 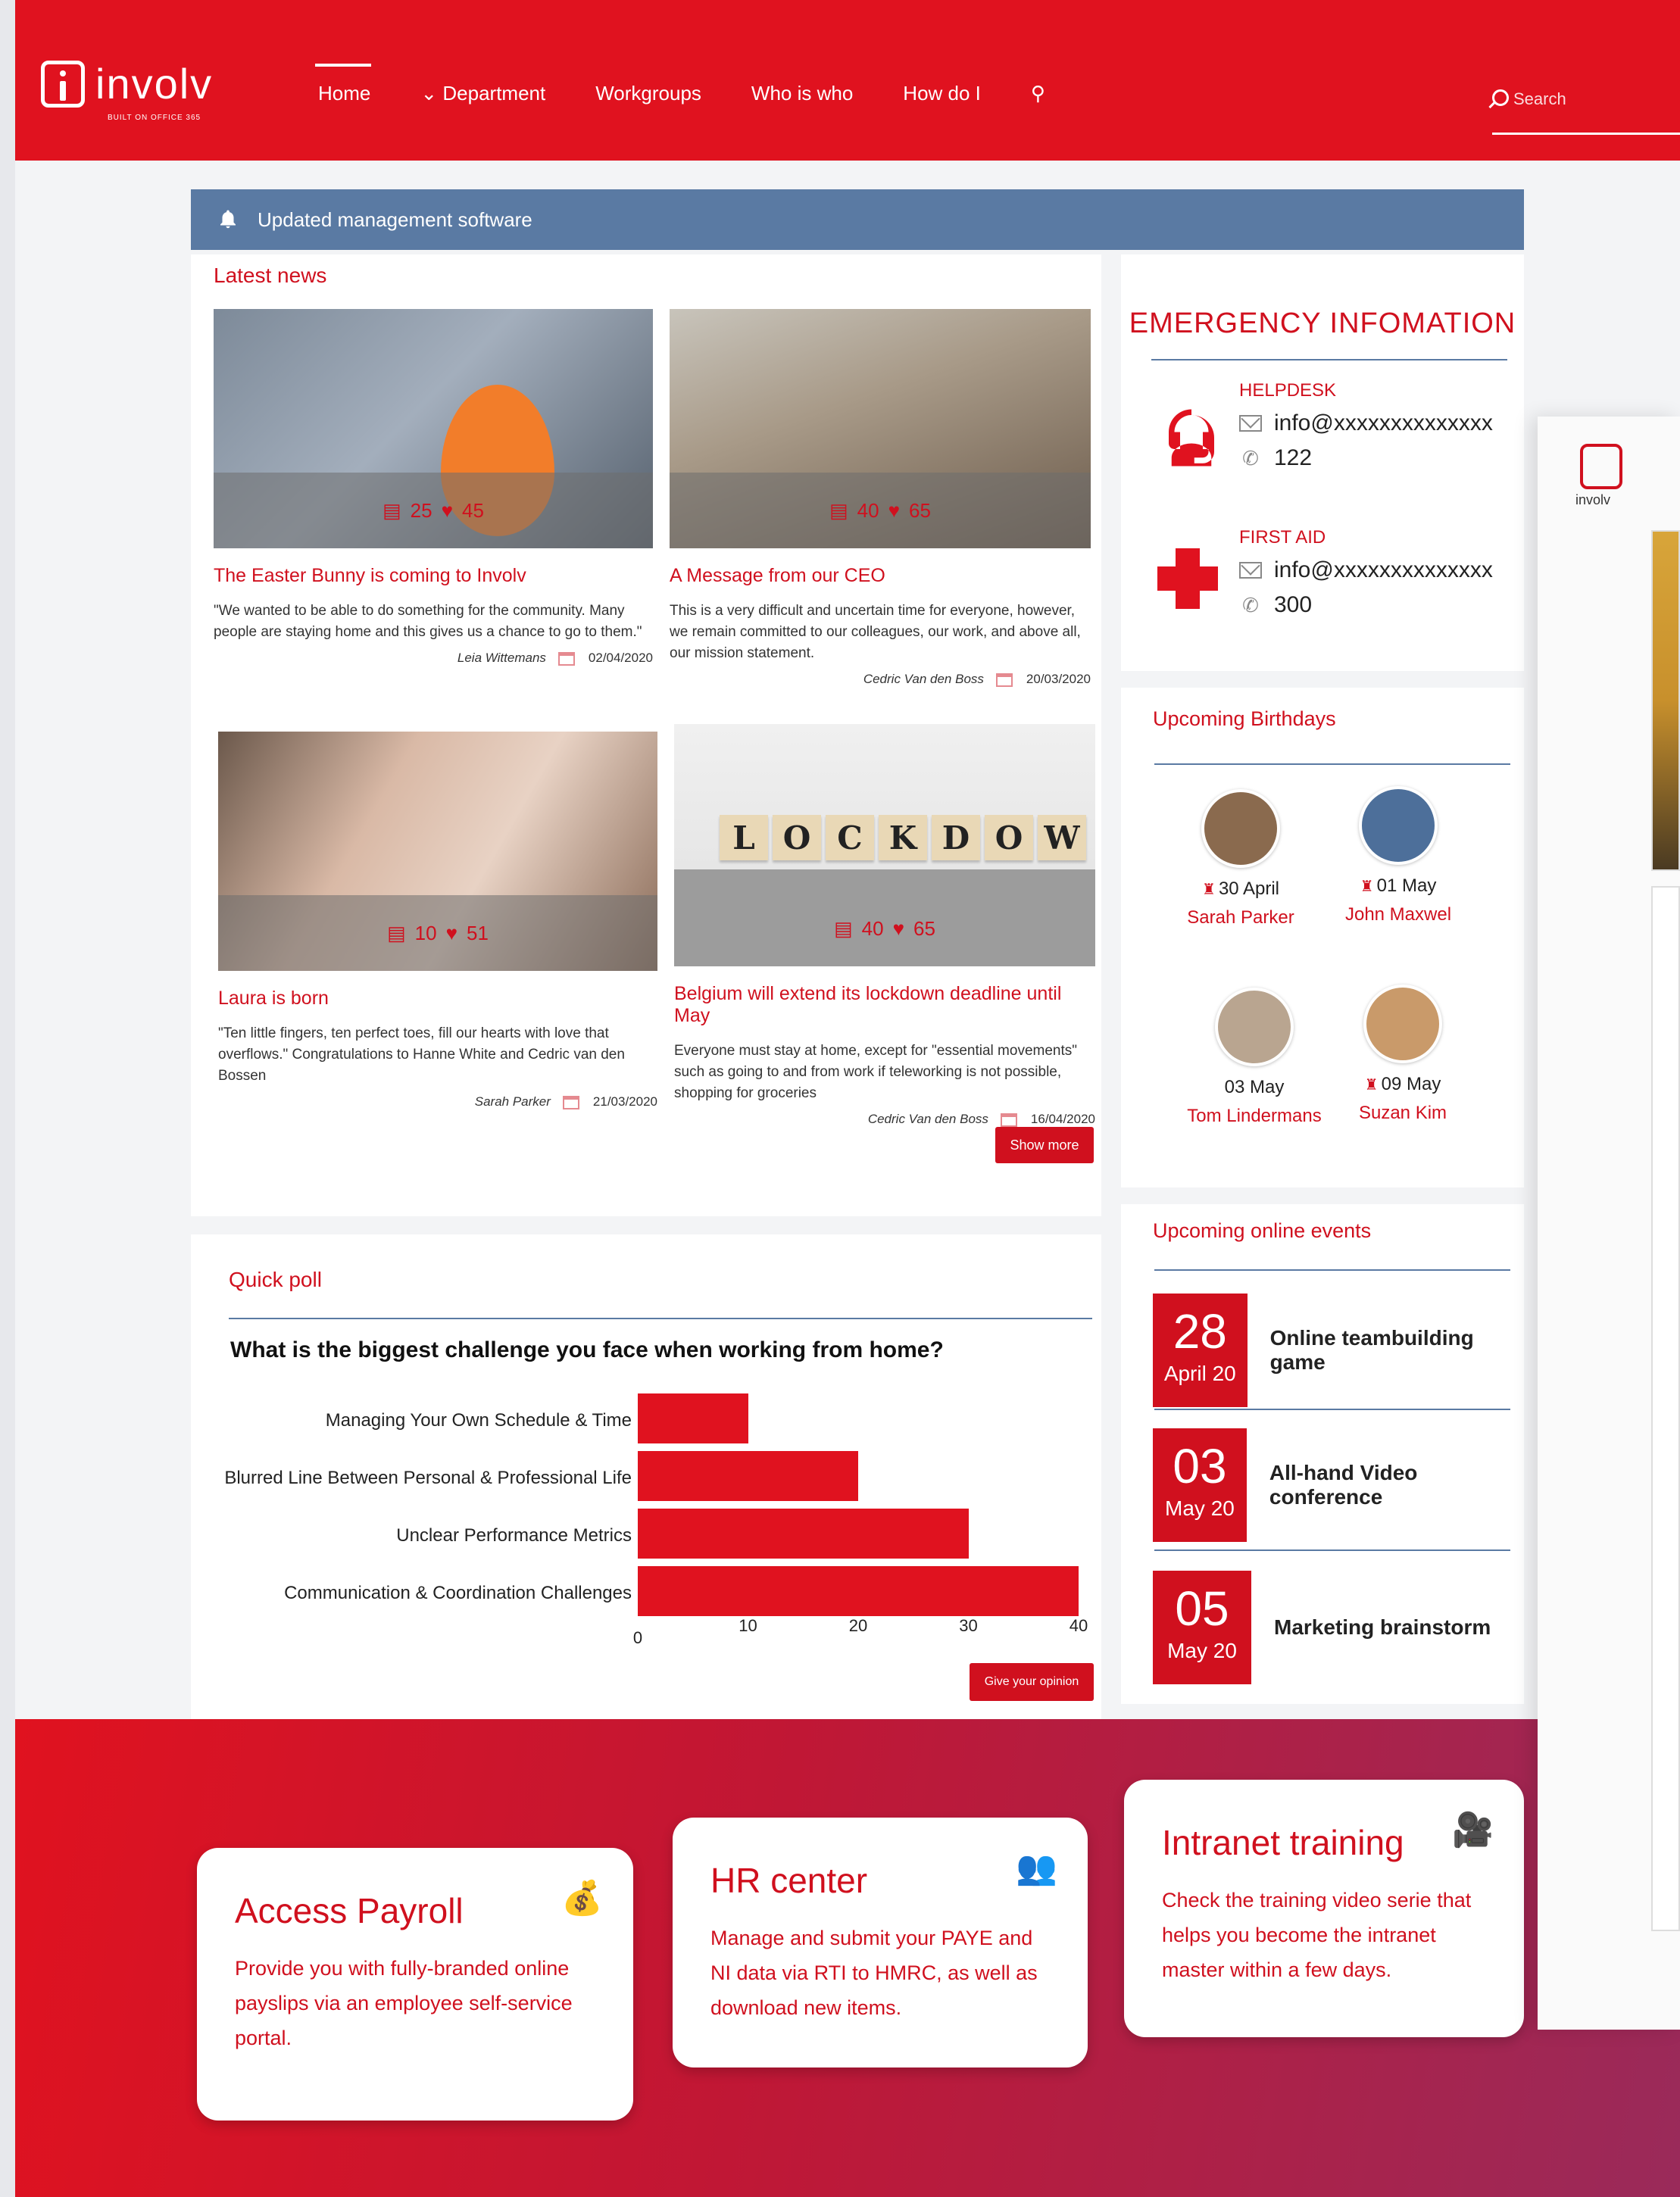 I want to click on birthday-name: John Maxwel, so click(x=1398, y=914).